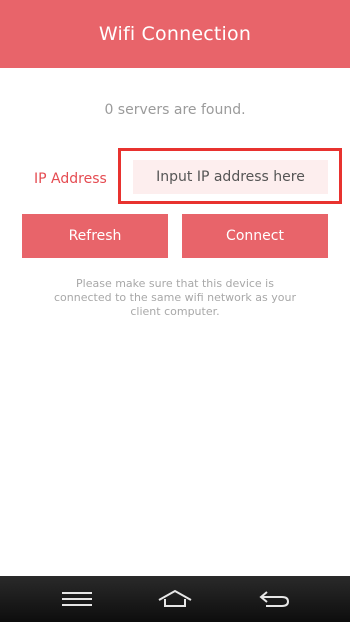 Image resolution: width=350 pixels, height=622 pixels. I want to click on android-nav-bar, so click(175, 599).